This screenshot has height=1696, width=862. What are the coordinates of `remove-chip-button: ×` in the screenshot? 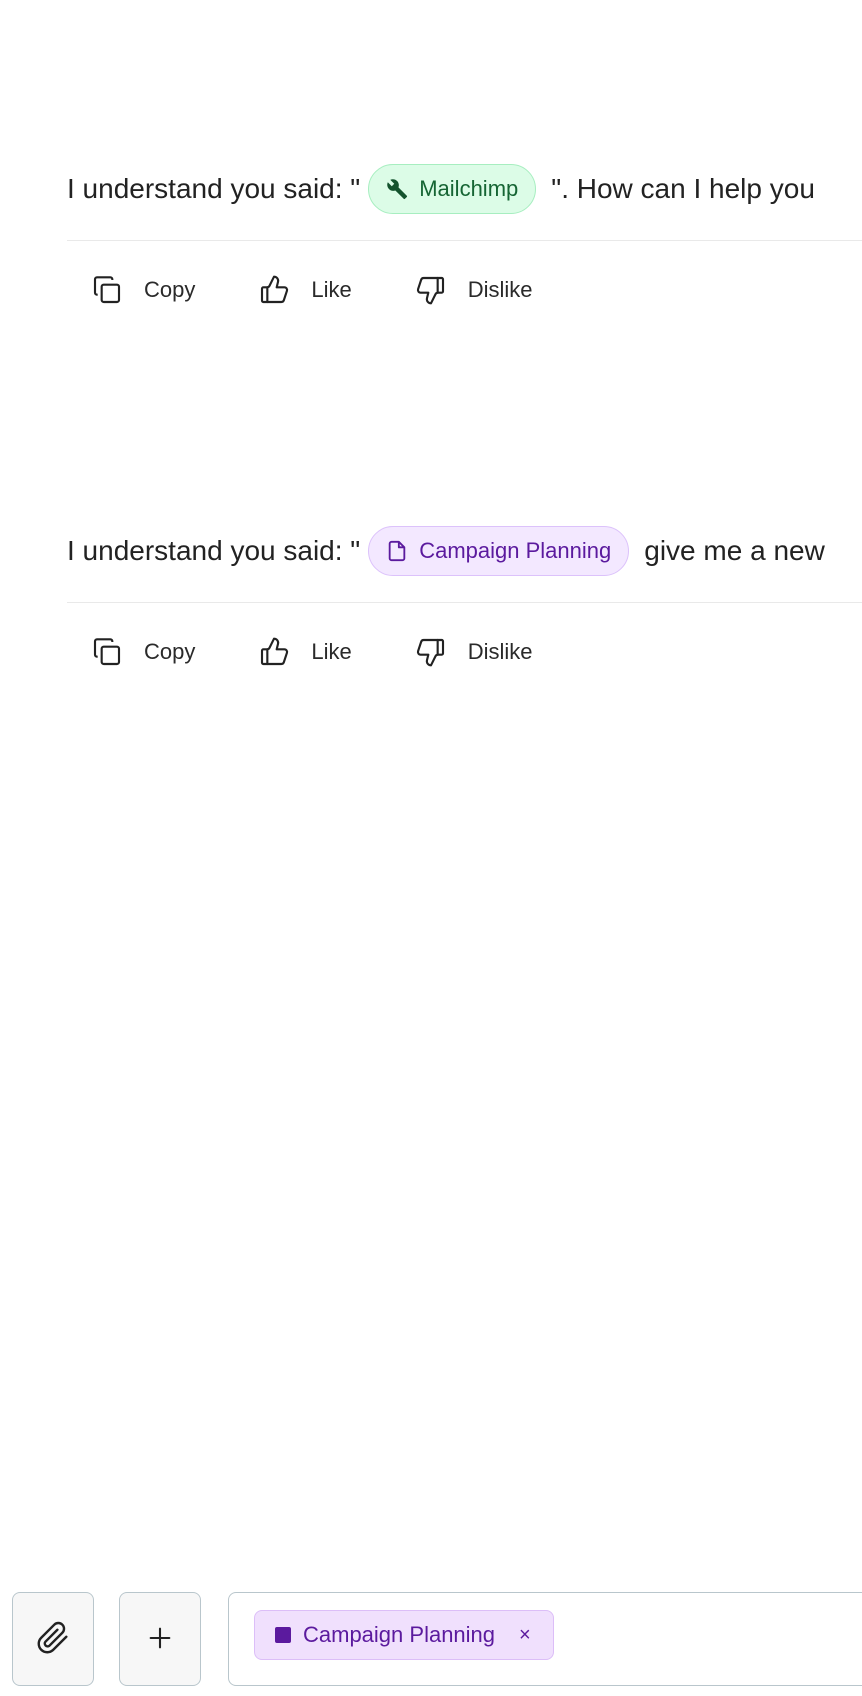 It's located at (525, 1635).